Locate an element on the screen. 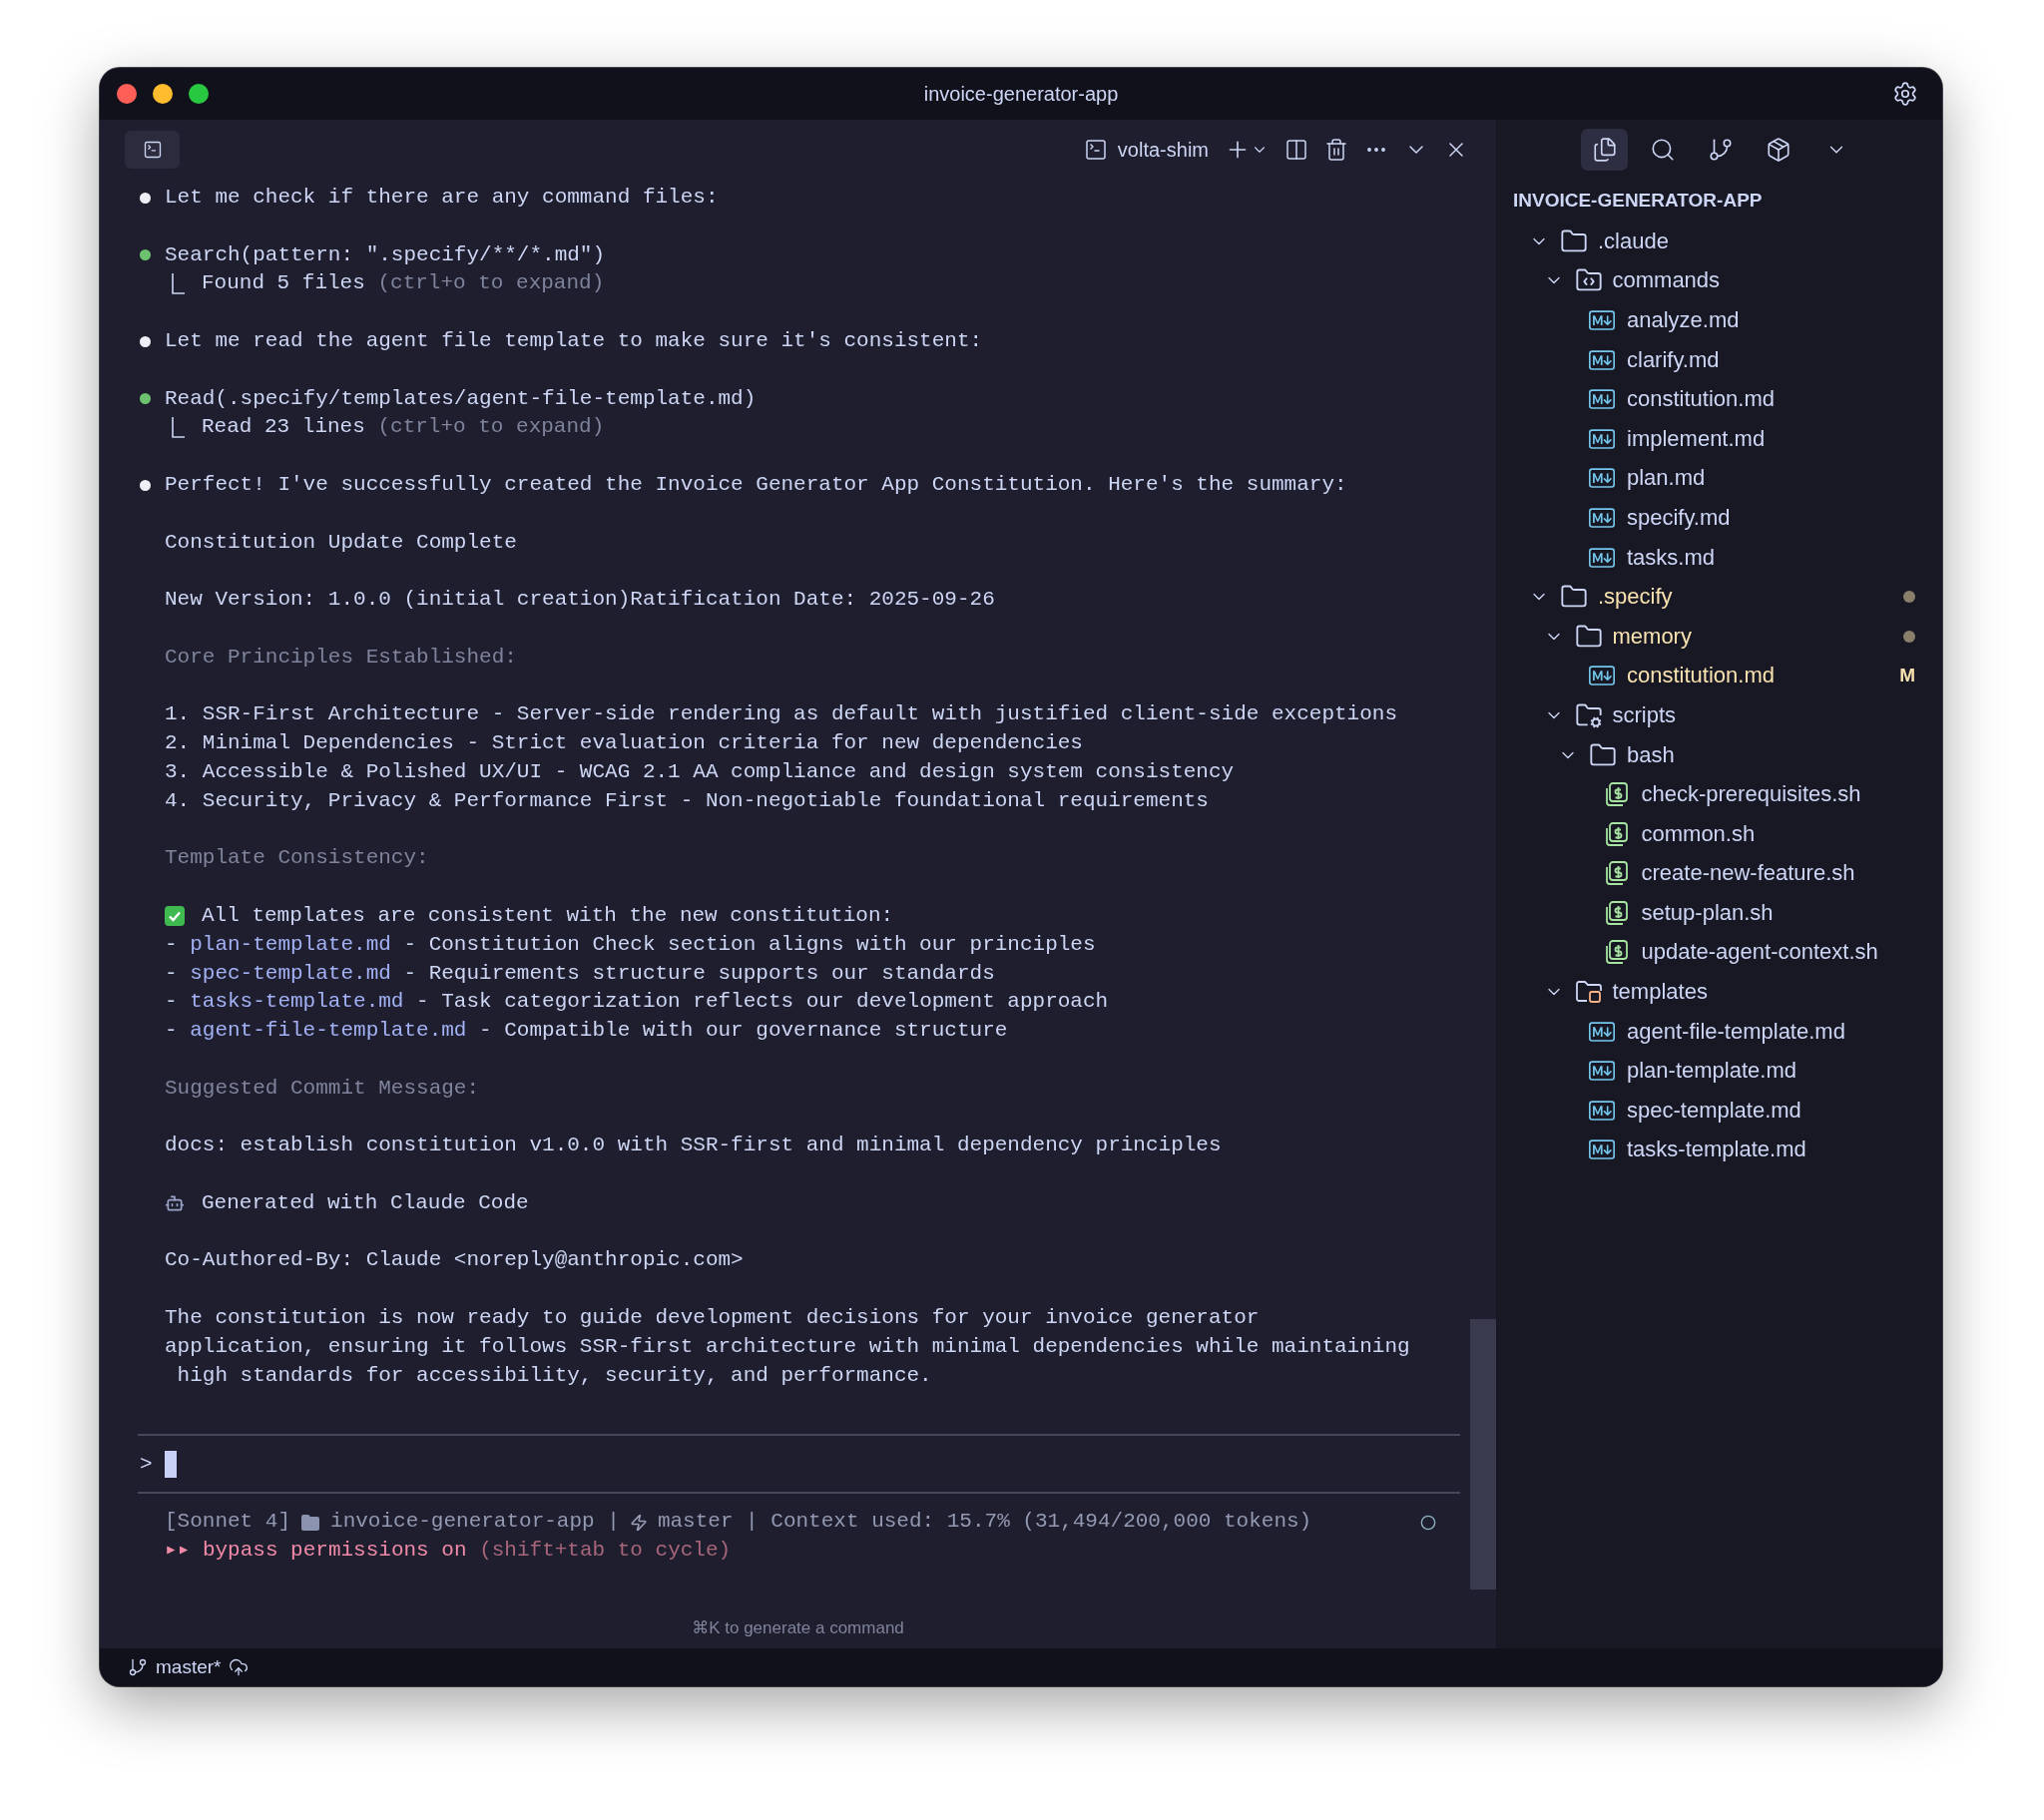 This screenshot has height=1820, width=2044. message-text: docs: establish constitution v1.0.0 with SSR-first and minimal dependency principles is located at coordinates (693, 1146).